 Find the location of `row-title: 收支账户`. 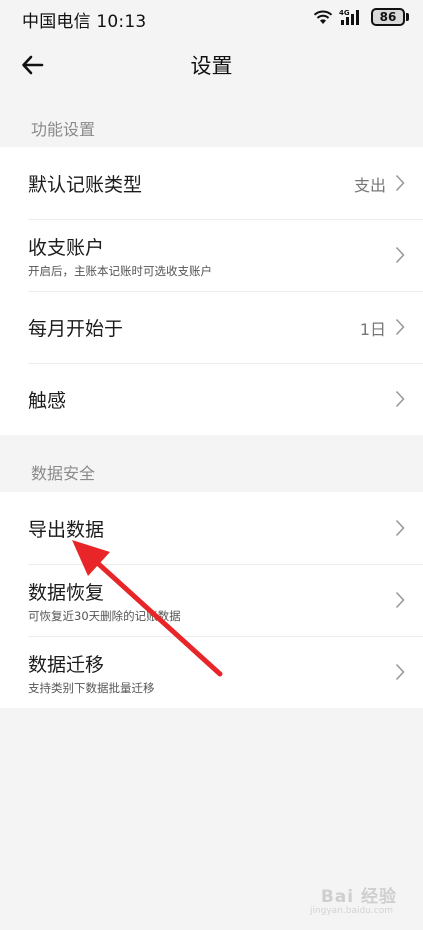

row-title: 收支账户 is located at coordinates (66, 248).